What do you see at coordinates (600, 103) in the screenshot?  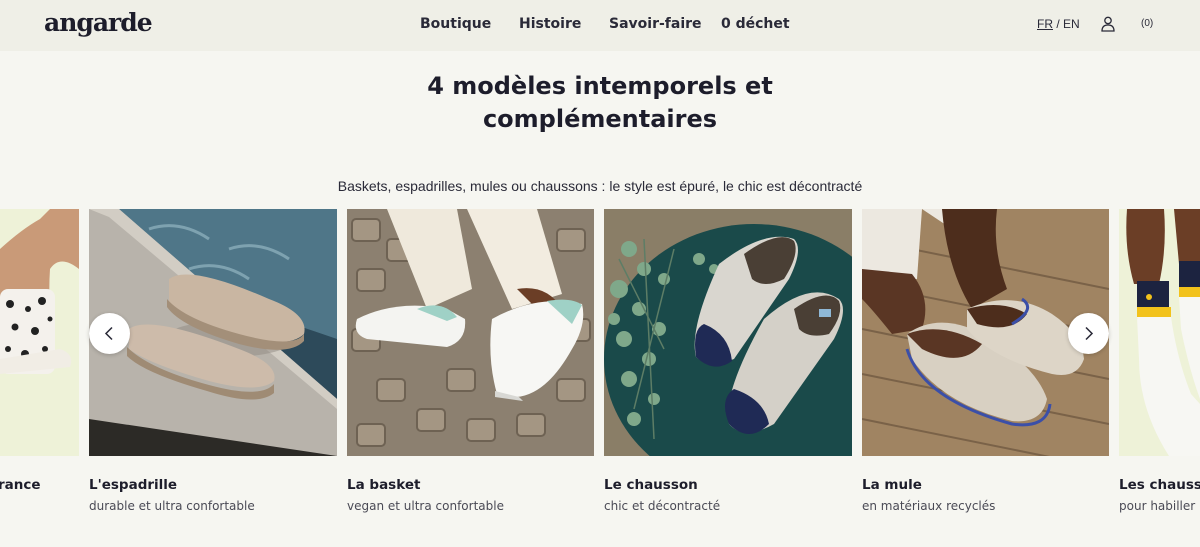 I see `page-title: 4 modèles intemporels et complémentaires` at bounding box center [600, 103].